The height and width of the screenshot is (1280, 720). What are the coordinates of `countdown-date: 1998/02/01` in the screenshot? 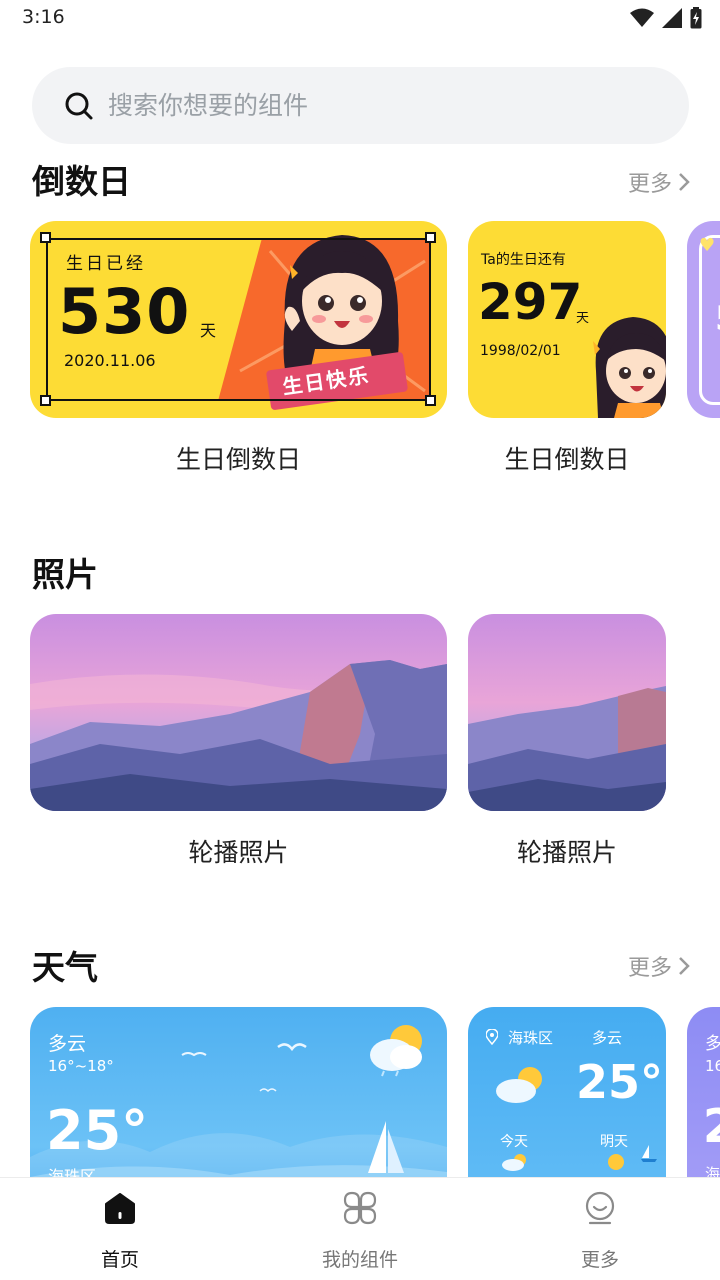 It's located at (520, 351).